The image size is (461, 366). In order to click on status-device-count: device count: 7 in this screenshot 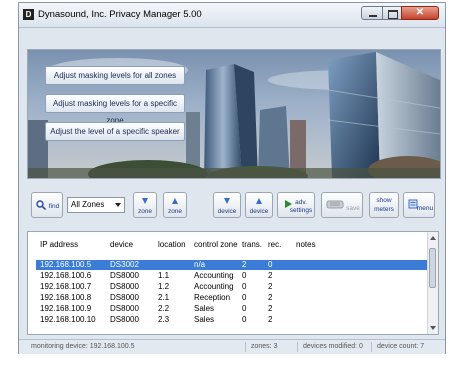, I will do `click(401, 346)`.